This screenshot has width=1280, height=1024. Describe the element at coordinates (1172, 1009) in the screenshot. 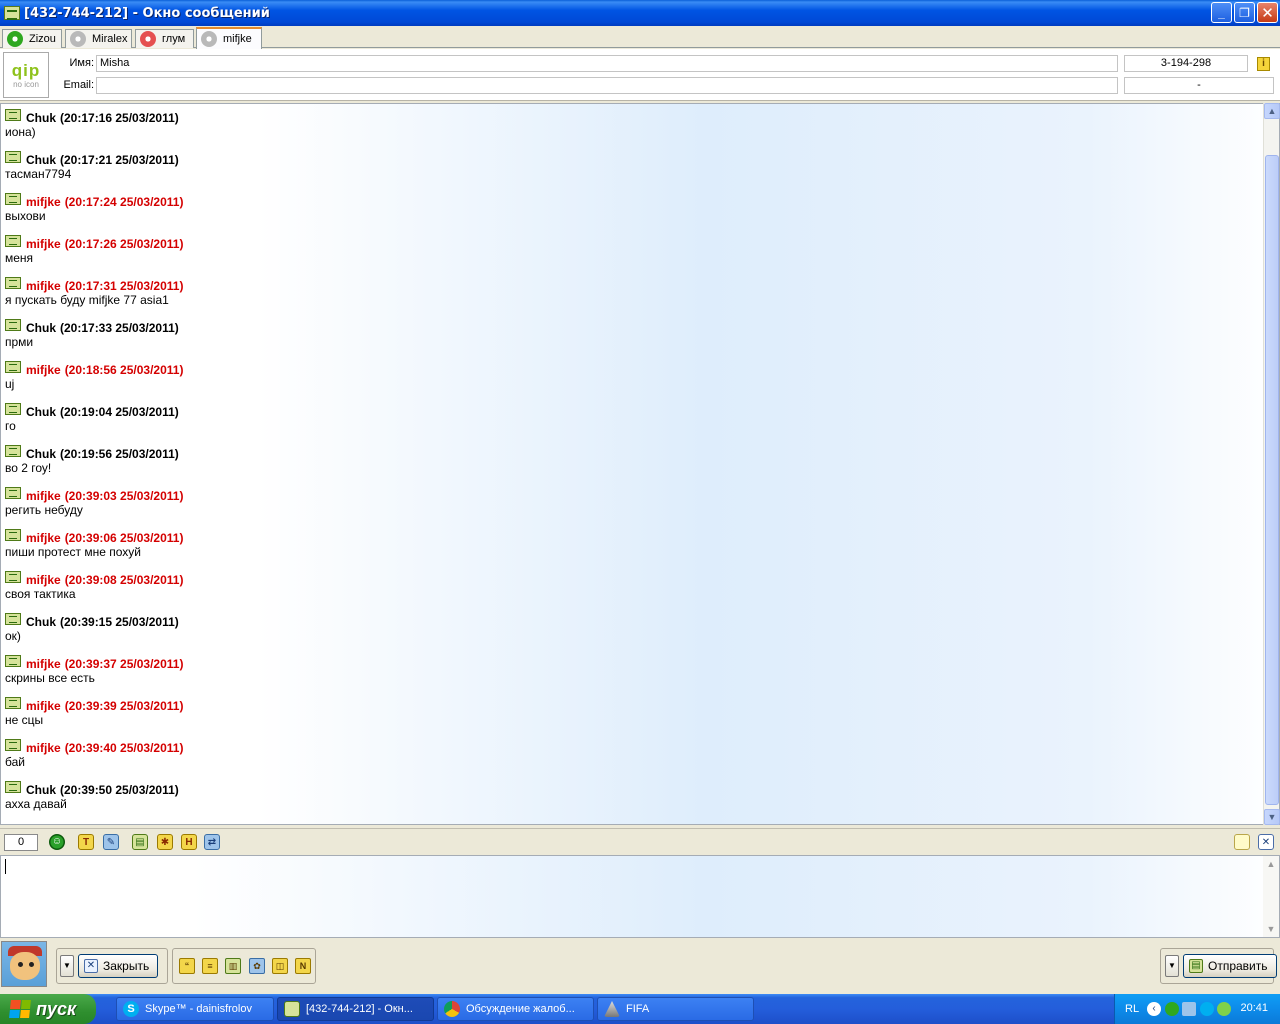

I see `qip-tray-icon` at that location.